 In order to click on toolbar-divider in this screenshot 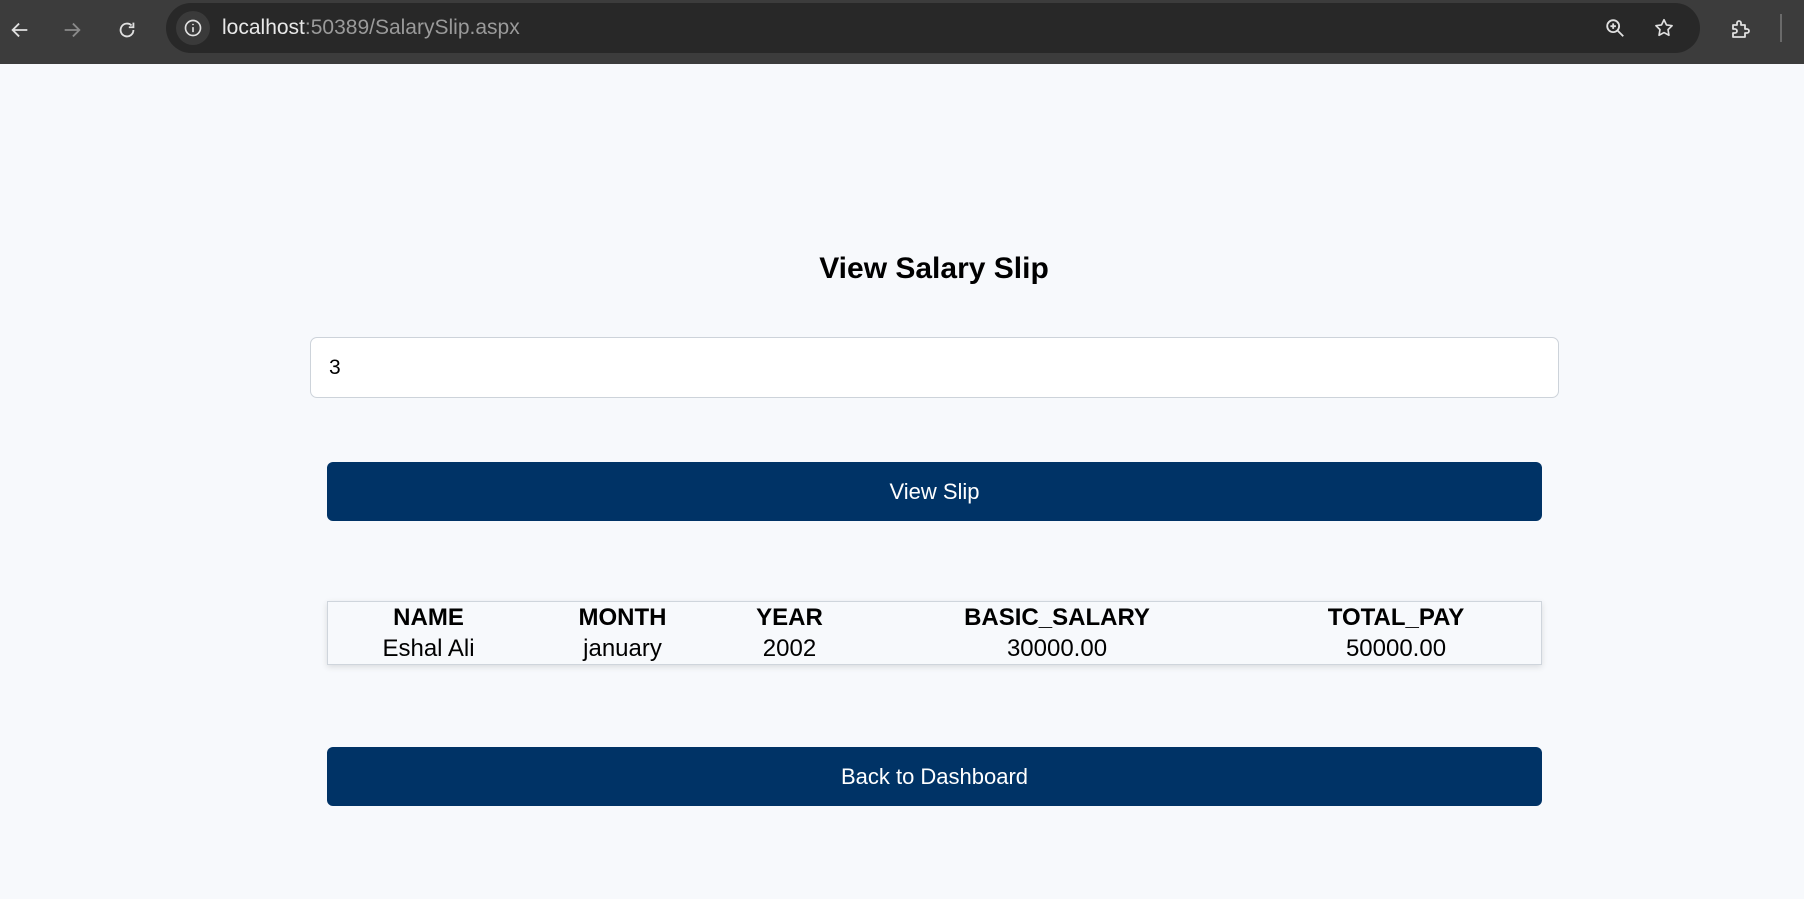, I will do `click(1781, 28)`.